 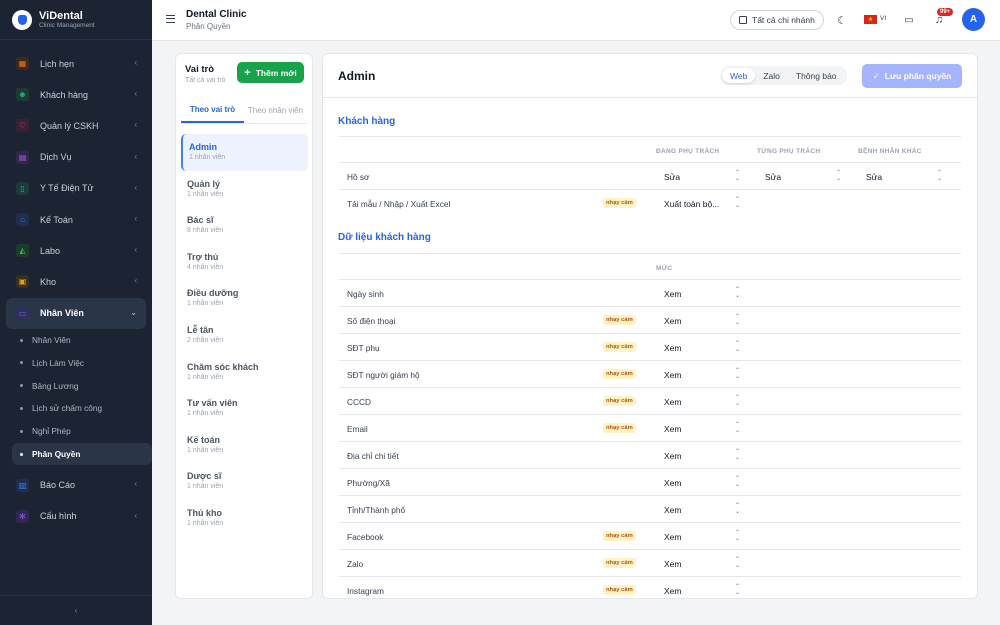 What do you see at coordinates (22, 126) in the screenshot?
I see `heart-icon: ♡` at bounding box center [22, 126].